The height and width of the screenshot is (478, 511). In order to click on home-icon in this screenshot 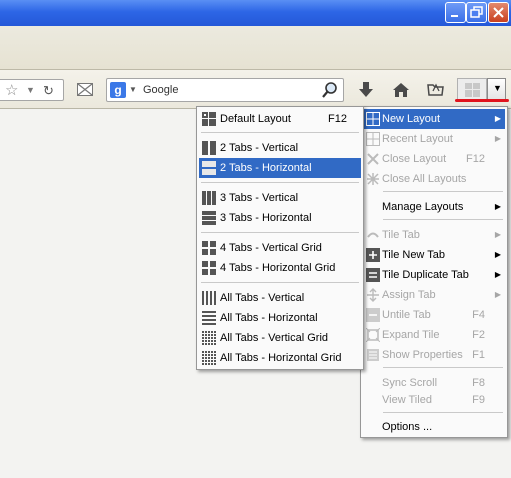, I will do `click(401, 90)`.